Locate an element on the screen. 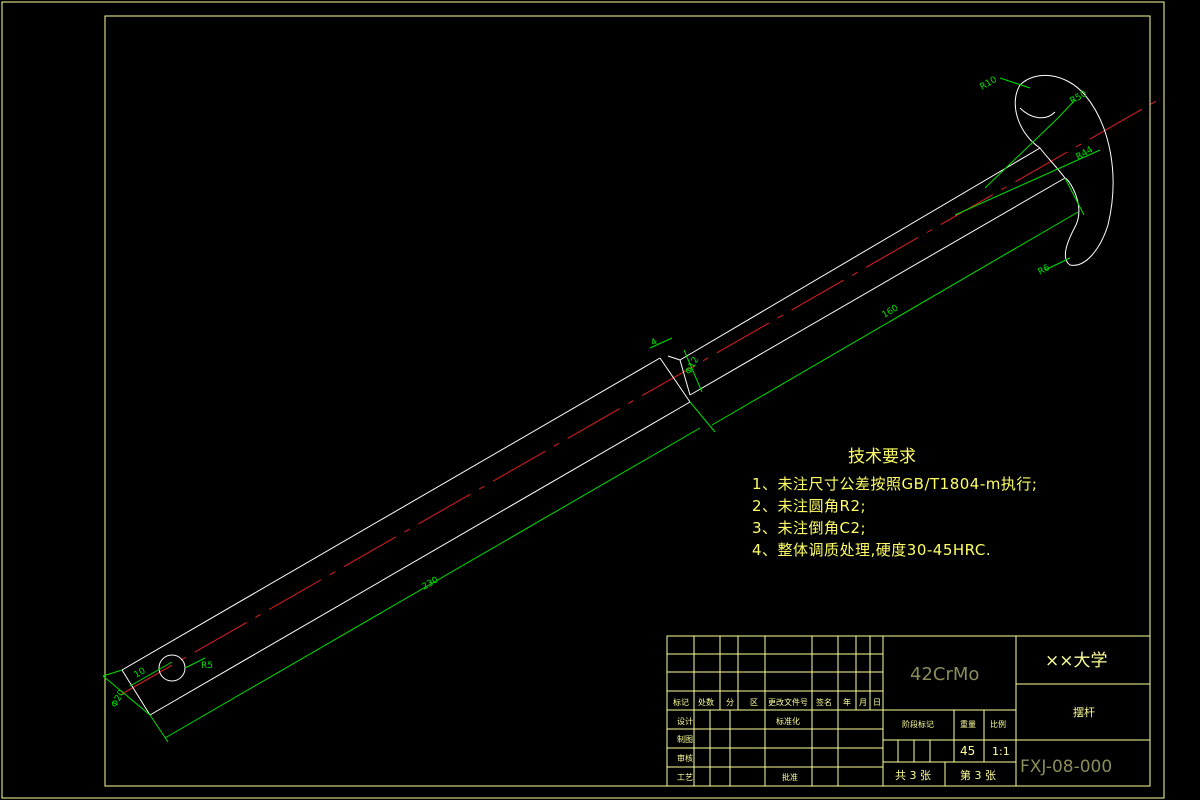 This screenshot has width=1200, height=800. label-change-doc: 更改文件号 is located at coordinates (788, 702).